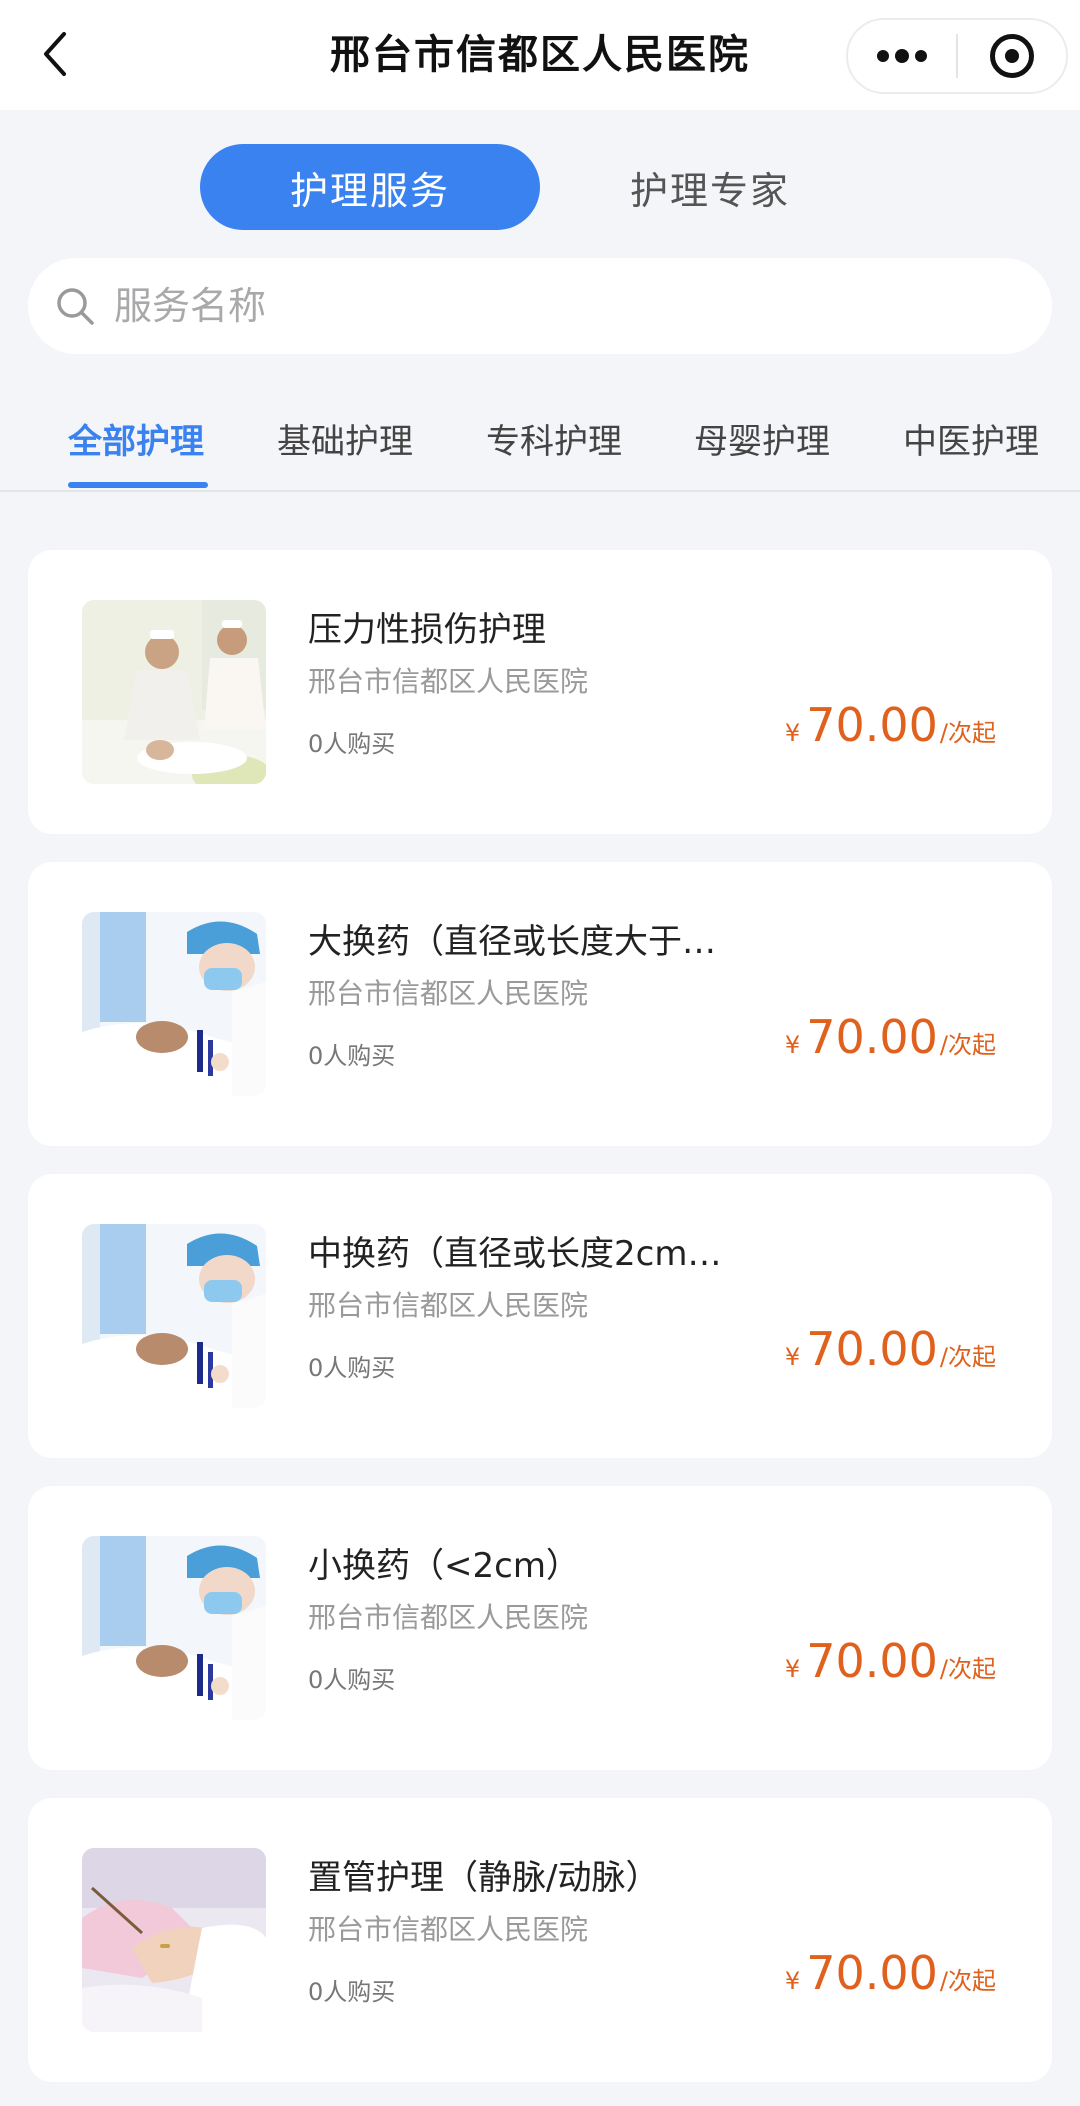 The width and height of the screenshot is (1080, 2106). Describe the element at coordinates (921, 56) in the screenshot. I see `more-dots-icon-right` at that location.